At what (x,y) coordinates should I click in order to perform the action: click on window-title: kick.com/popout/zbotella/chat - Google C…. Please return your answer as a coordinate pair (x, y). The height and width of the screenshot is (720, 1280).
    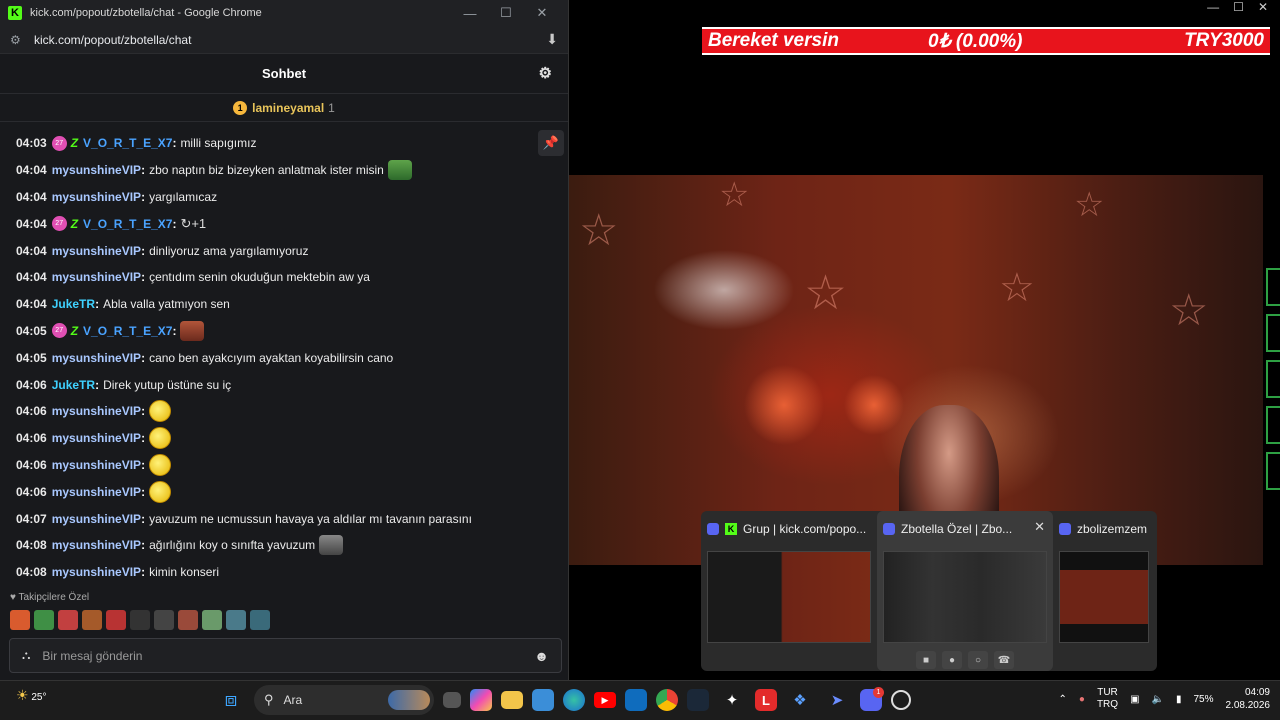
    Looking at the image, I should click on (146, 13).